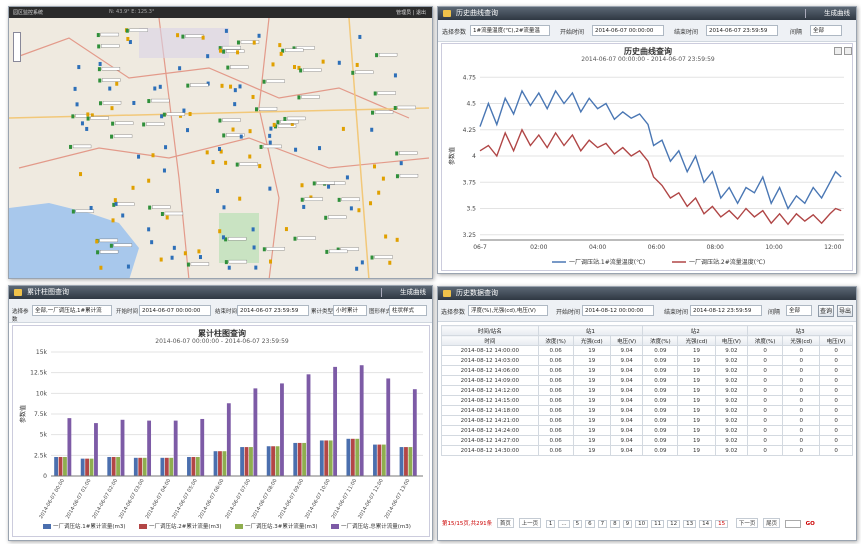  What do you see at coordinates (706, 524) in the screenshot?
I see `page-number: 14` at bounding box center [706, 524].